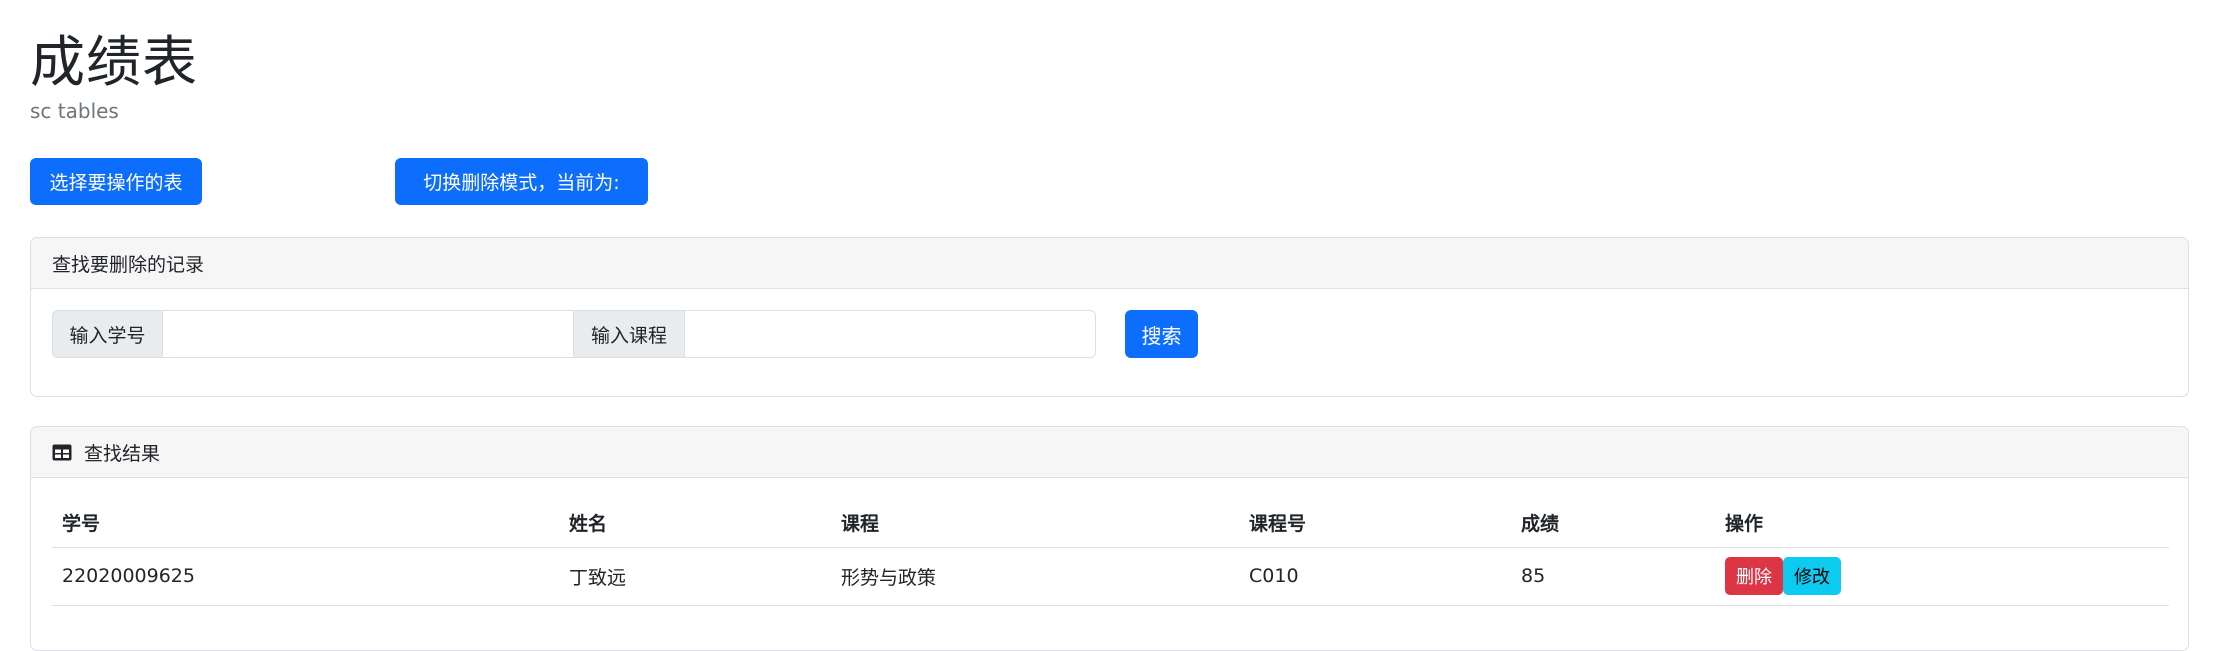 Image resolution: width=2219 pixels, height=651 pixels. I want to click on student-id-label: 输入学号, so click(107, 334).